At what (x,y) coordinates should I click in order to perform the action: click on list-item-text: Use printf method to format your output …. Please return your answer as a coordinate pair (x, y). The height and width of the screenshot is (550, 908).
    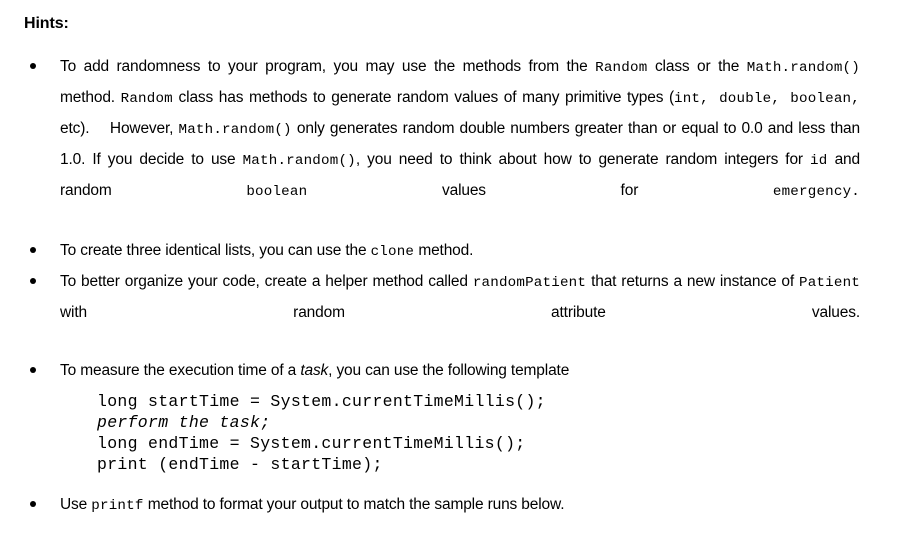
    Looking at the image, I should click on (460, 520).